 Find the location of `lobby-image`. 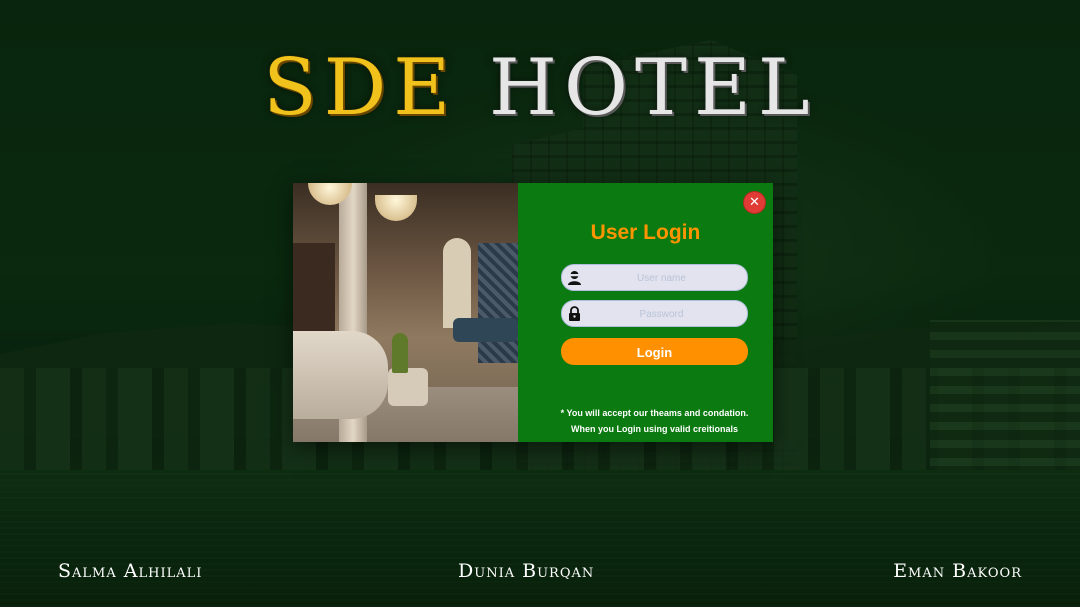

lobby-image is located at coordinates (405, 312).